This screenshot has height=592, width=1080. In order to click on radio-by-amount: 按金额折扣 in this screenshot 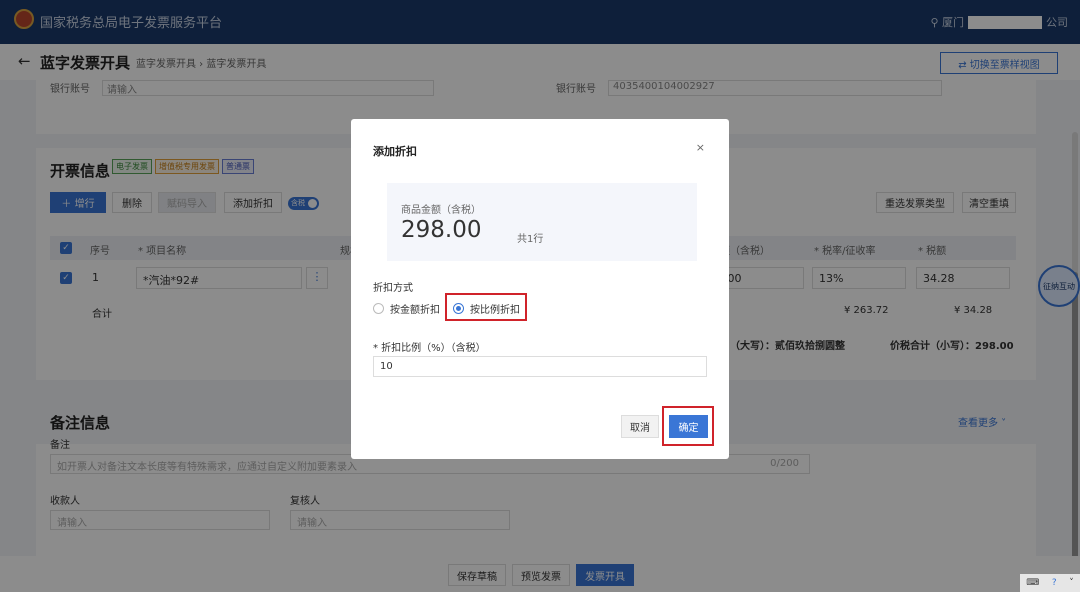, I will do `click(406, 308)`.